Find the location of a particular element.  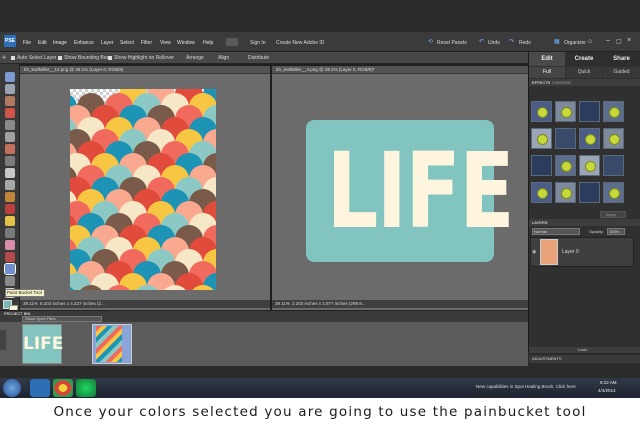

content-tab: CONTENT is located at coordinates (561, 82).